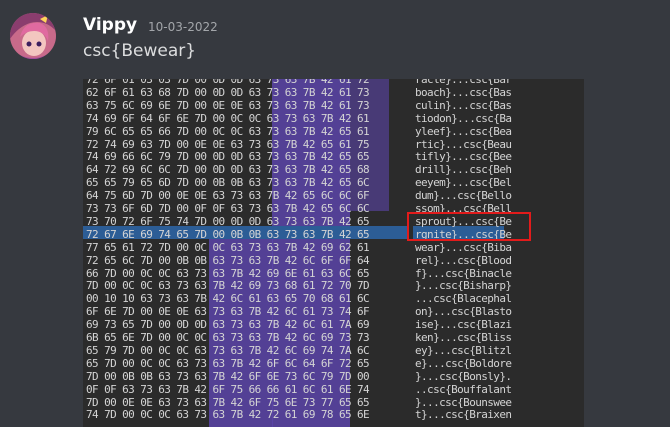 This screenshot has width=670, height=427. I want to click on ascii-row: tiodon}...csc{Ba, so click(463, 118).